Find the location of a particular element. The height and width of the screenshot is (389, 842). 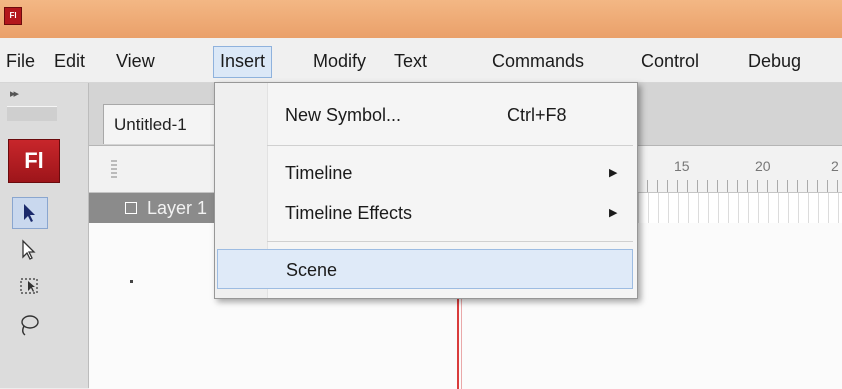

menu-item-label: Timeline is located at coordinates (319, 173).